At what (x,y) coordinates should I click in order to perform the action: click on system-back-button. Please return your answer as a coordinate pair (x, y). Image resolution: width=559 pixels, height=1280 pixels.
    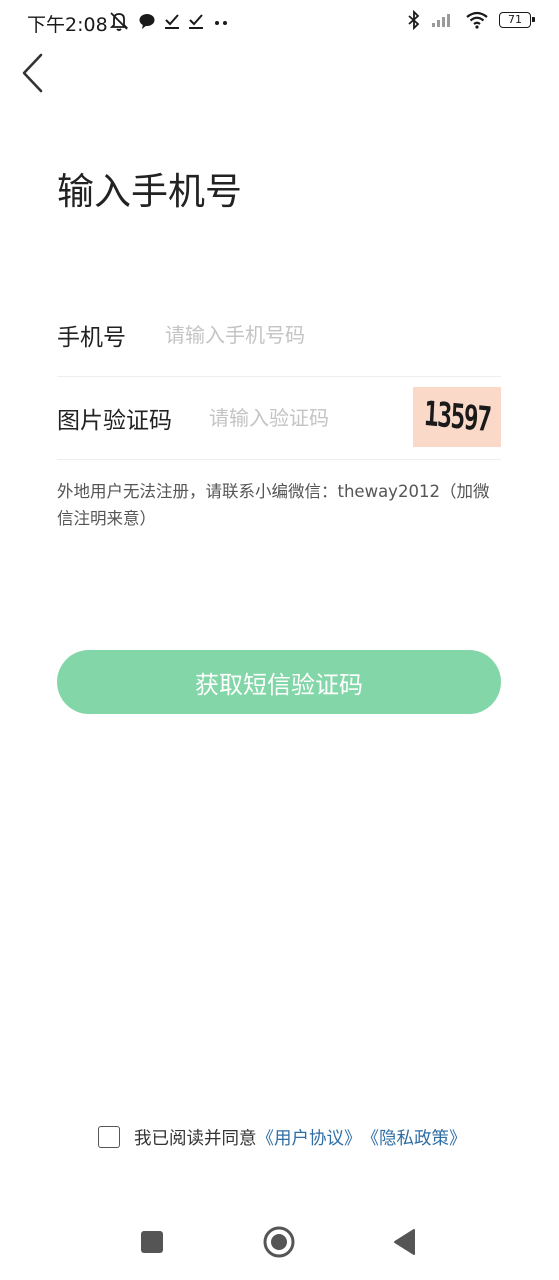
    Looking at the image, I should click on (405, 1244).